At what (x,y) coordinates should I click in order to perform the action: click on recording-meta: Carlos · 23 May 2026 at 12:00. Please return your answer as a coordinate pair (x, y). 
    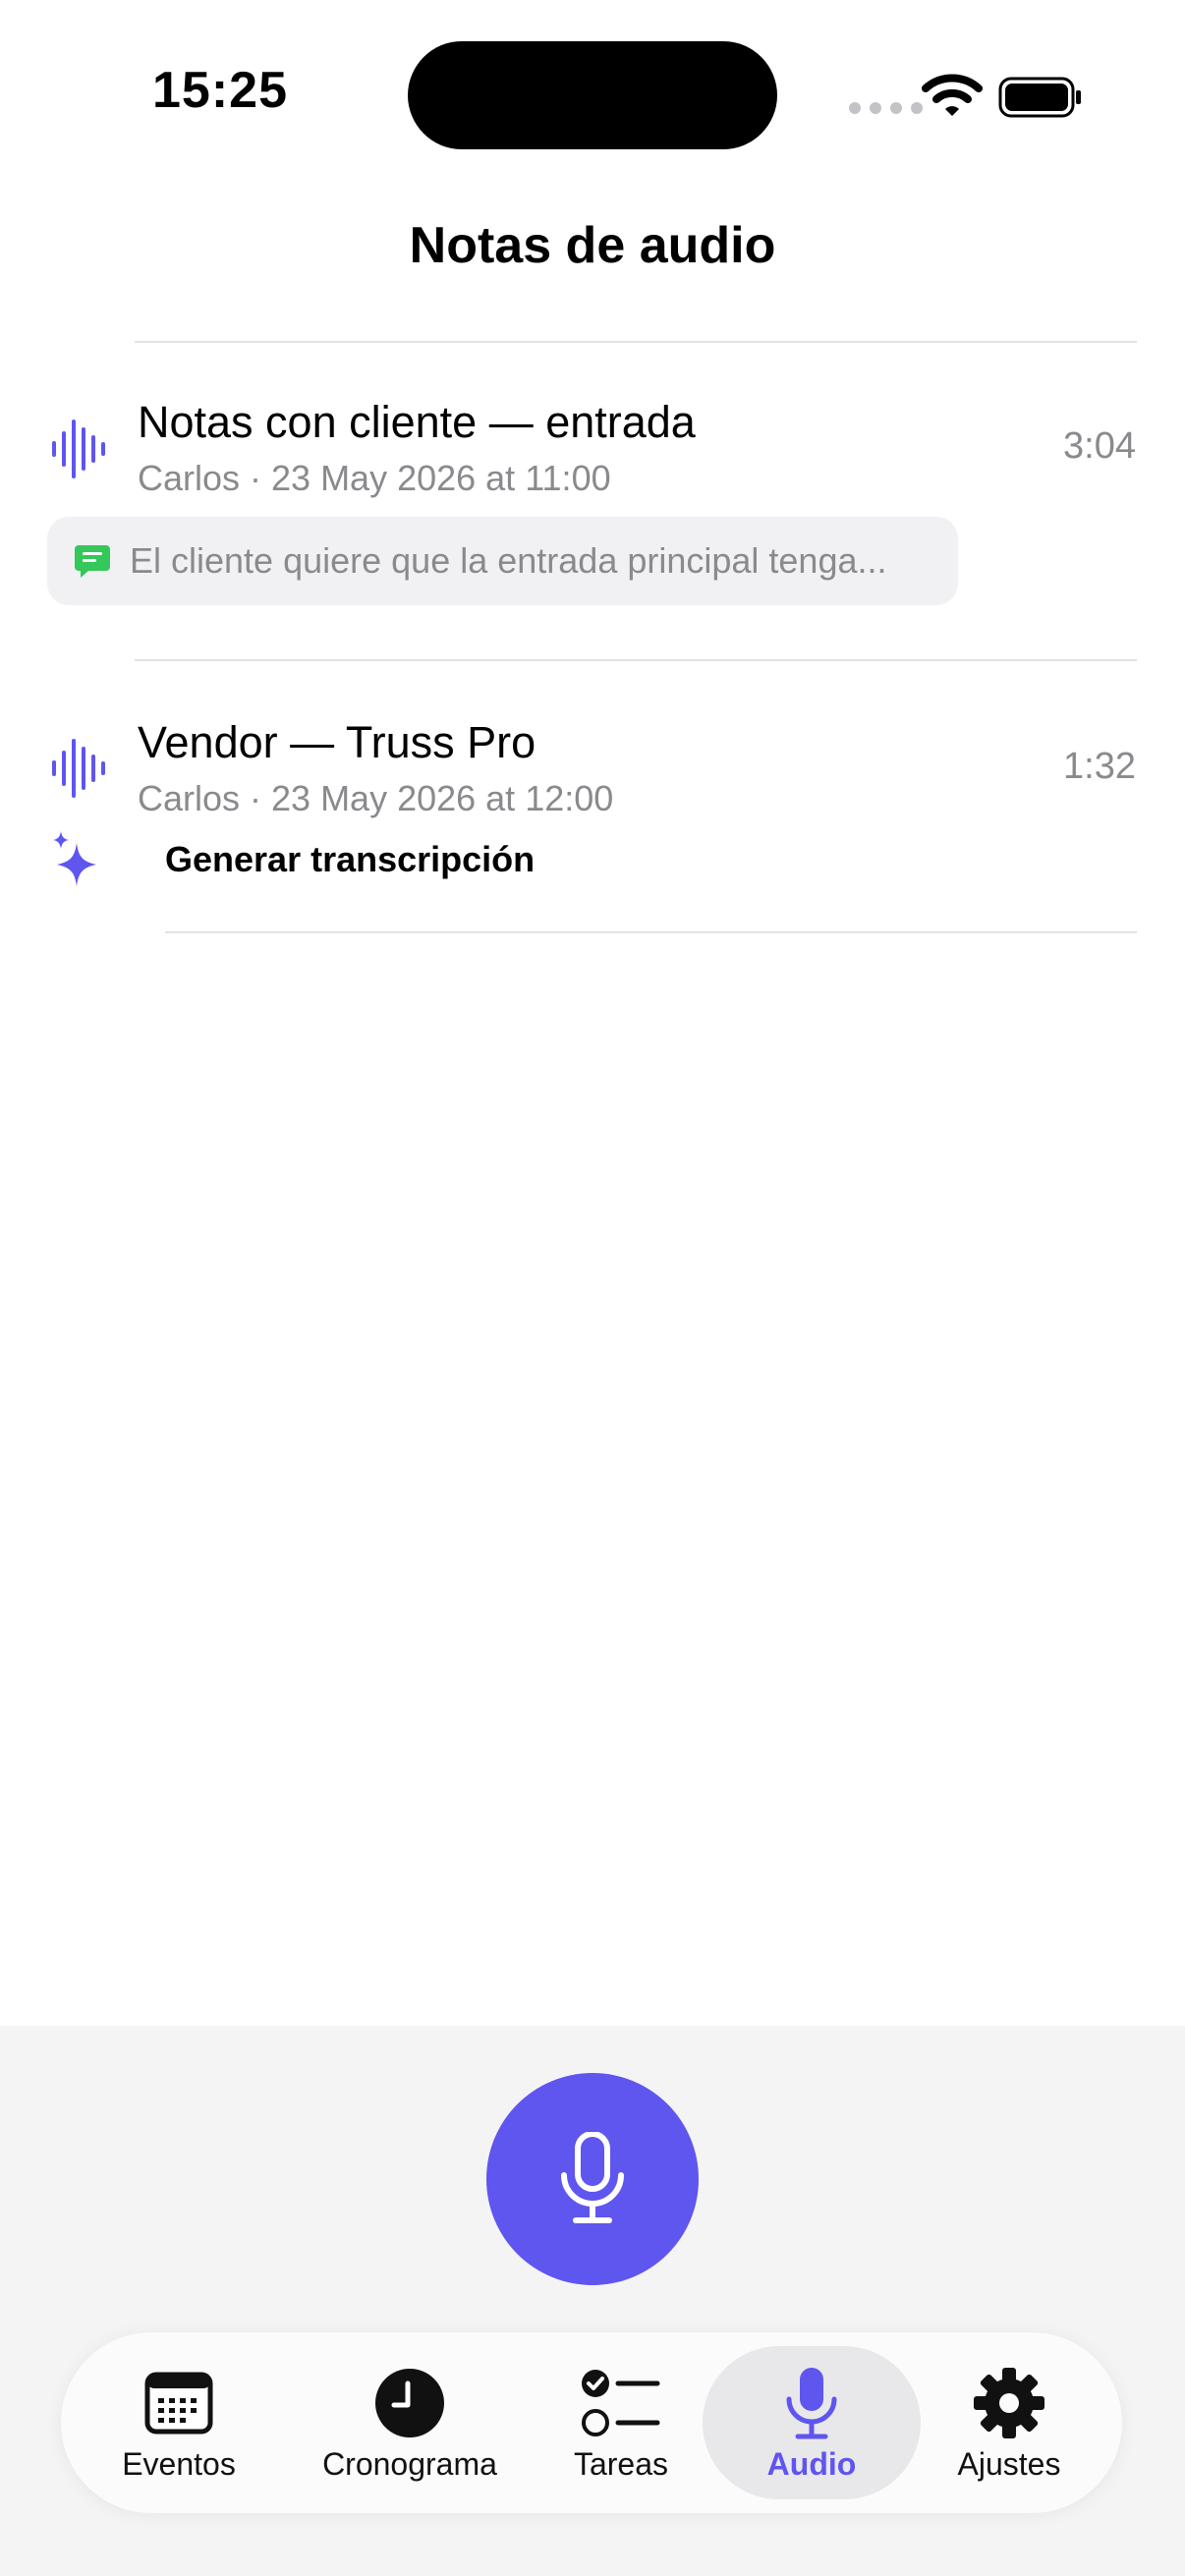
    Looking at the image, I should click on (376, 798).